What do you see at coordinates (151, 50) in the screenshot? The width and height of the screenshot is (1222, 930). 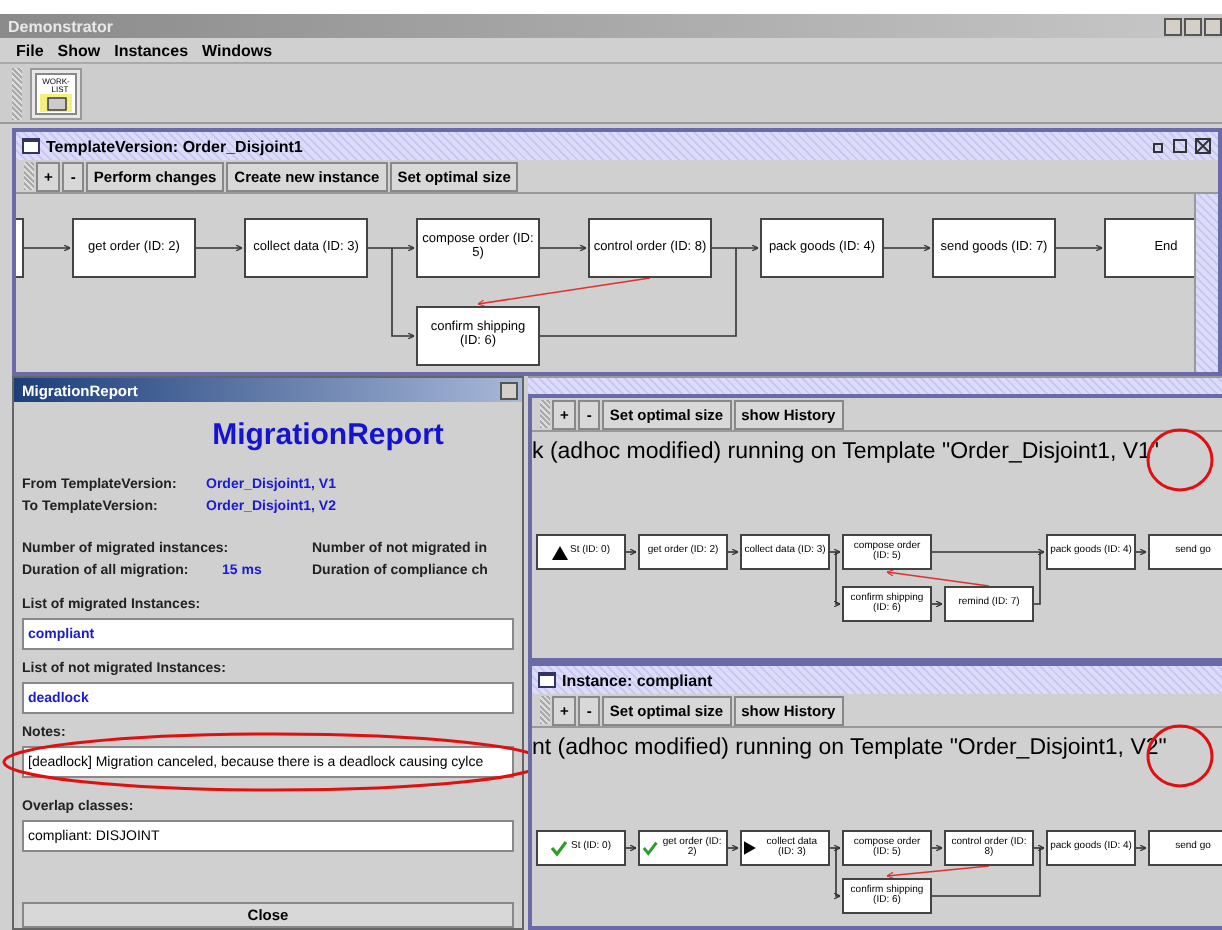 I see `menu-item: Instances` at bounding box center [151, 50].